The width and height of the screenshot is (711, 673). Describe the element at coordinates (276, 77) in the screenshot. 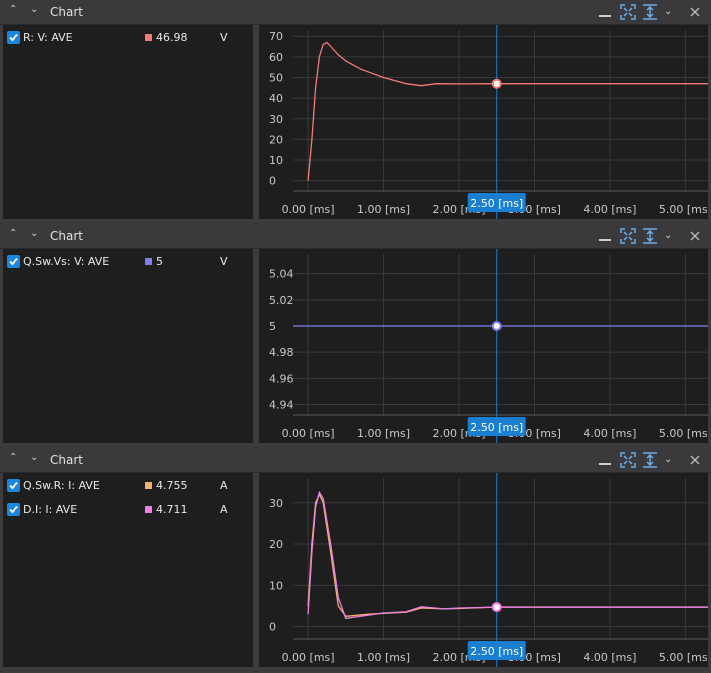

I see `y-tick-label: 50` at that location.